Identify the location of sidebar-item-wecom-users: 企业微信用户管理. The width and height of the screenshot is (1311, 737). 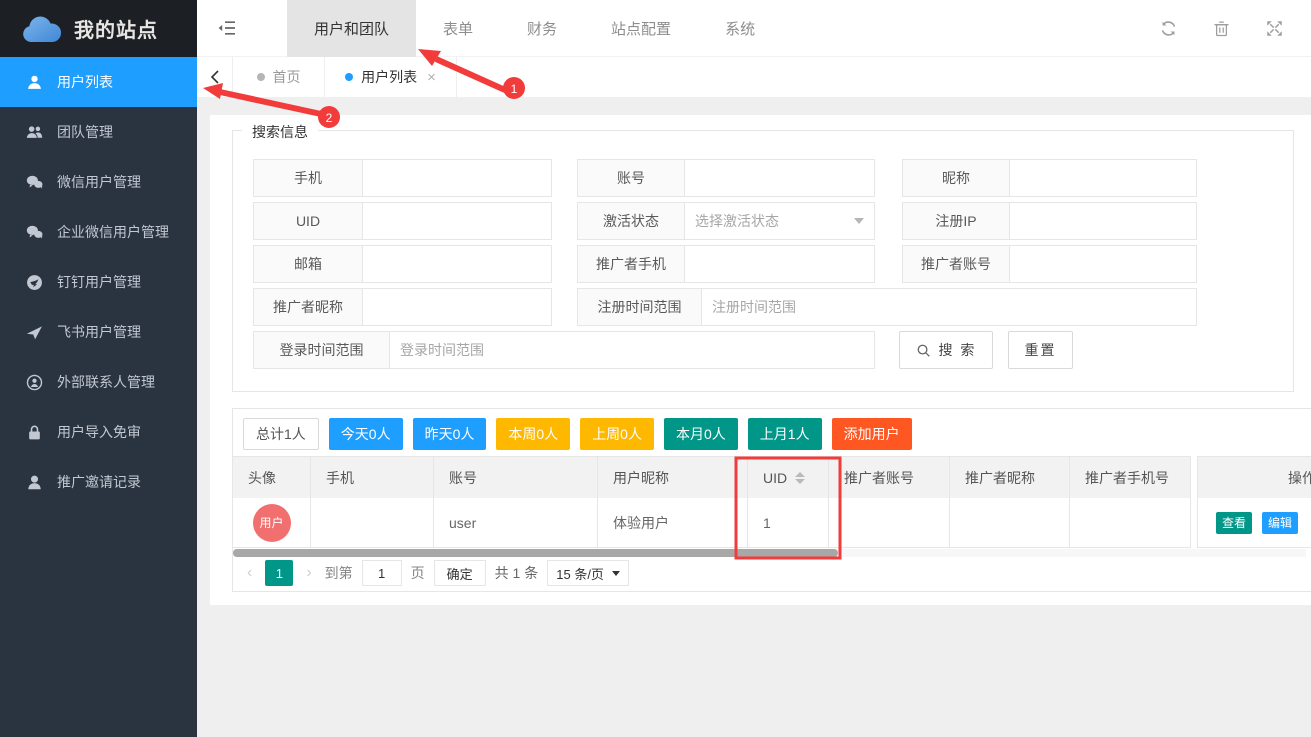
(98, 232).